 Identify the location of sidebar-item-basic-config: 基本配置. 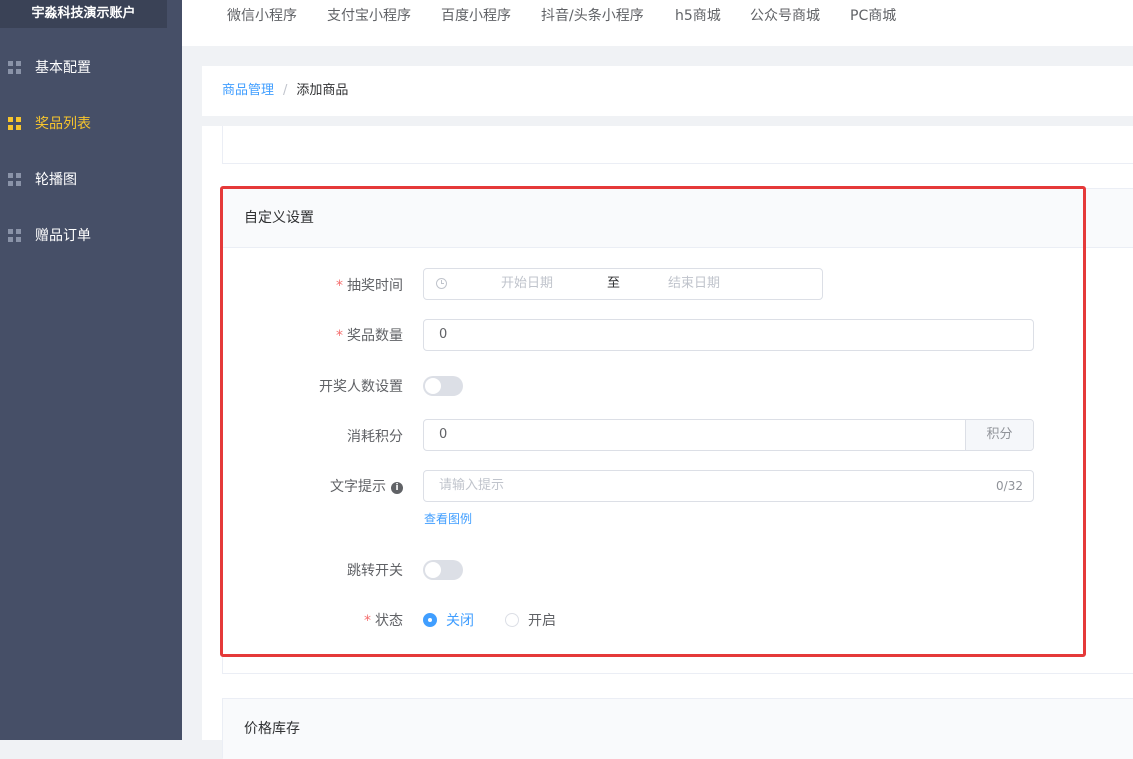
(91, 68).